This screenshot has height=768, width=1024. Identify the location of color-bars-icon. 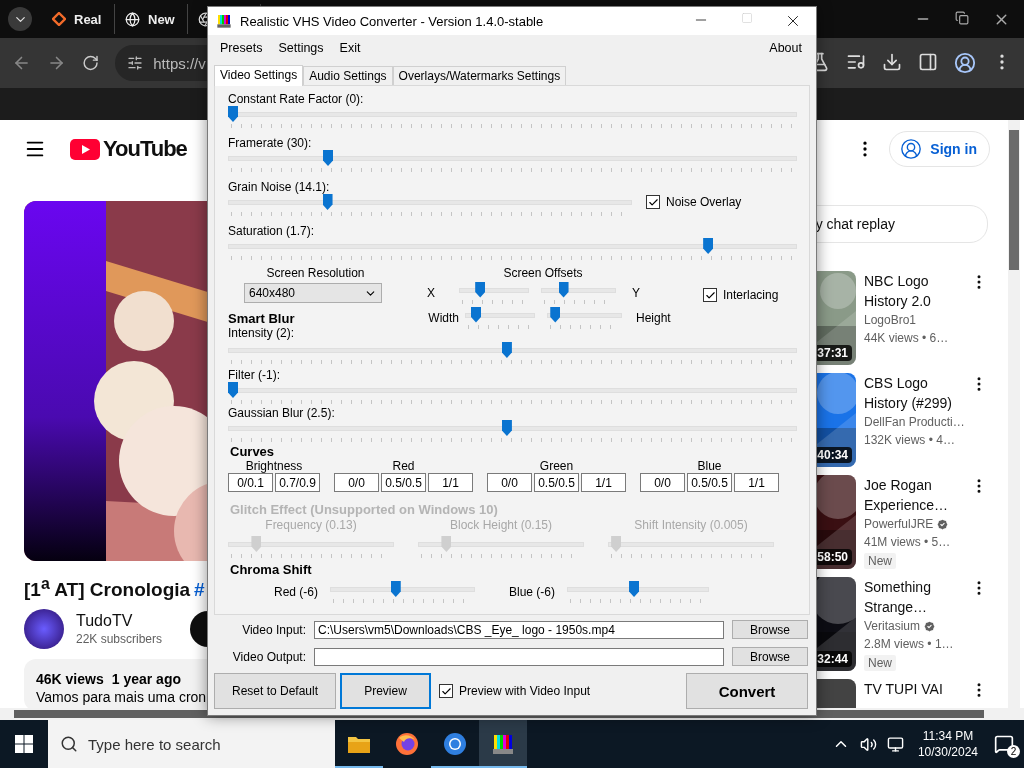
(503, 744).